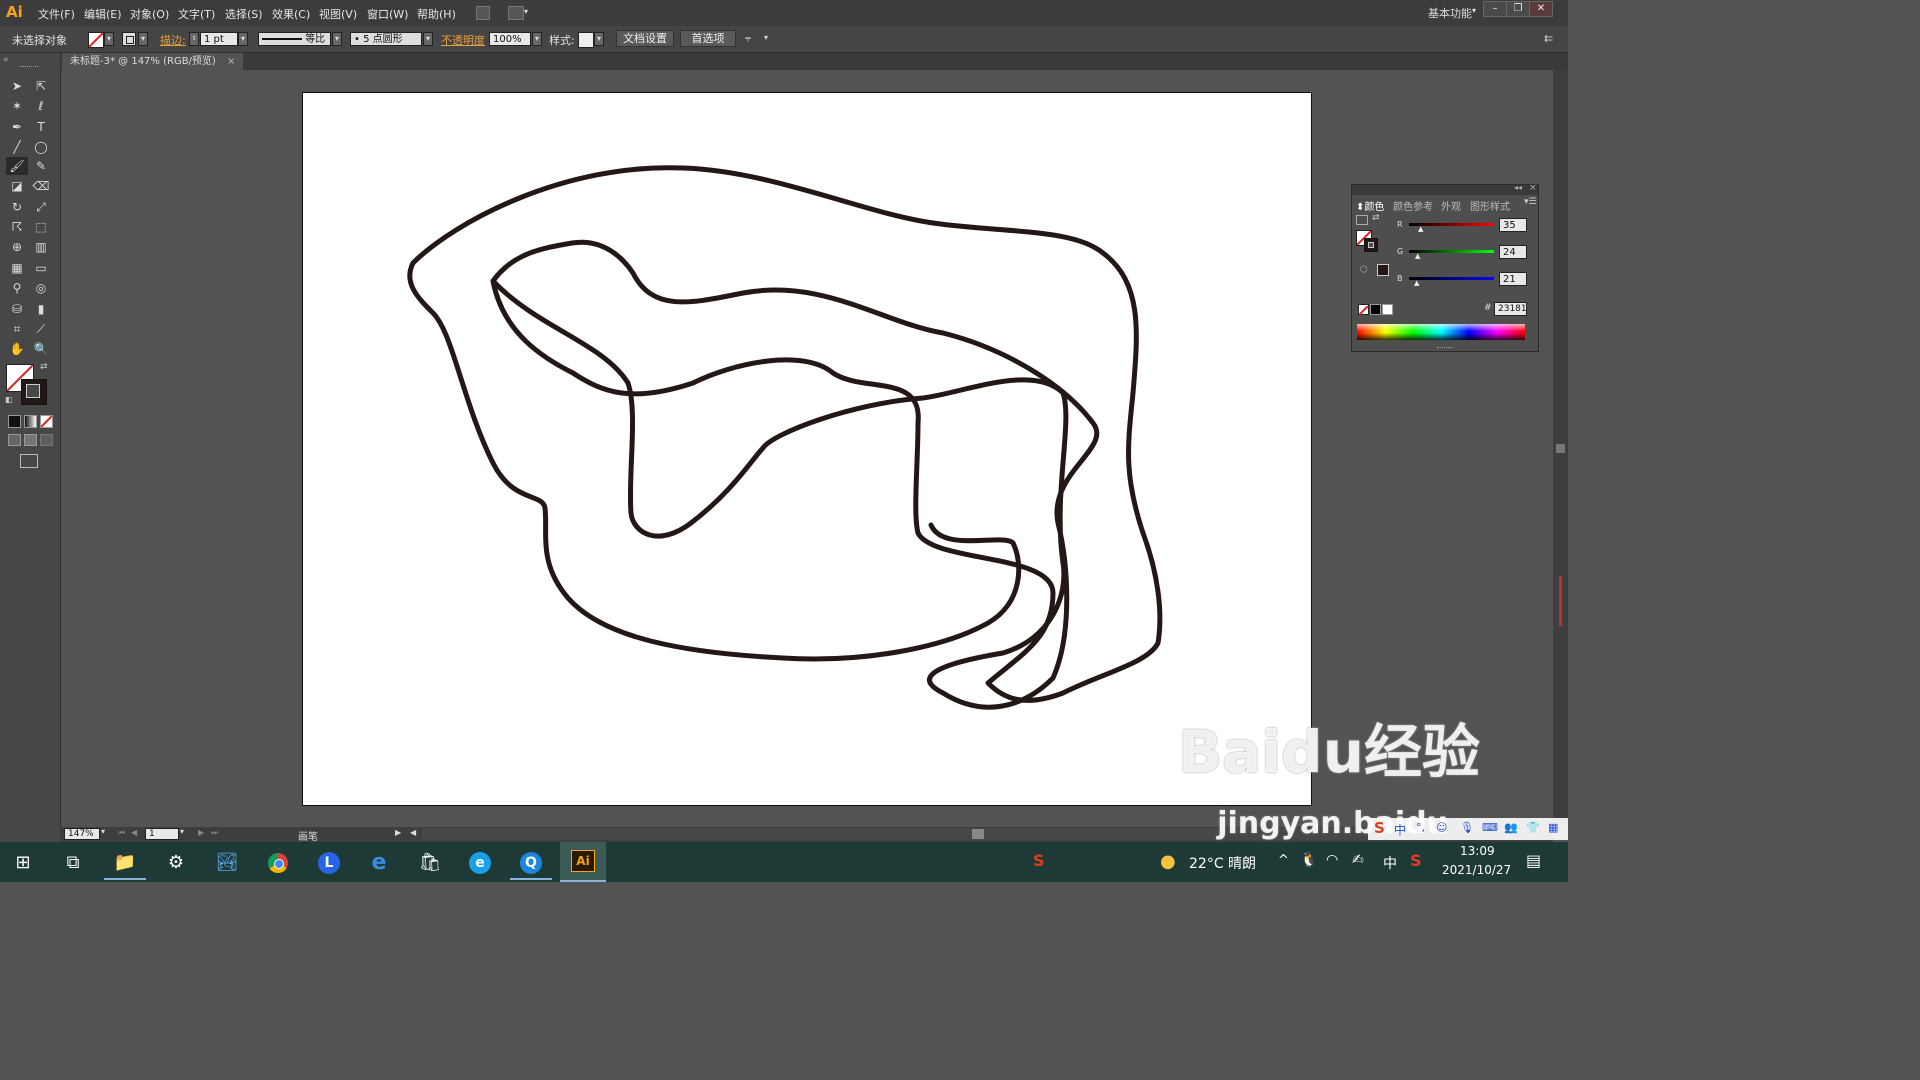  I want to click on swap-fill-stroke-icon: ⇄, so click(44, 367).